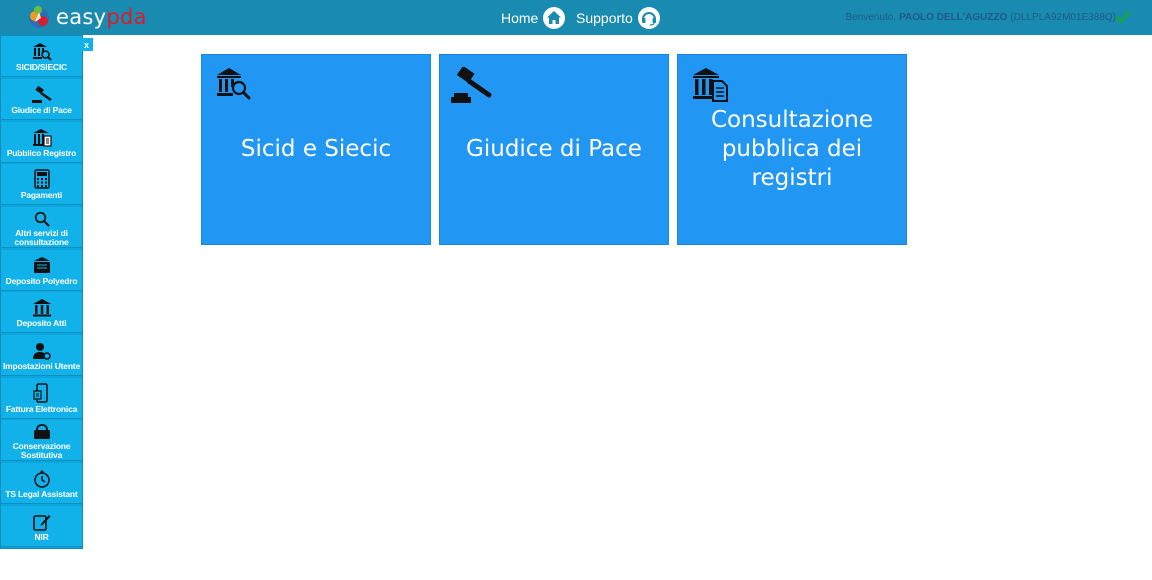 The image size is (1152, 580). I want to click on sidebar-item-label: Impostazioni Utente, so click(41, 365).